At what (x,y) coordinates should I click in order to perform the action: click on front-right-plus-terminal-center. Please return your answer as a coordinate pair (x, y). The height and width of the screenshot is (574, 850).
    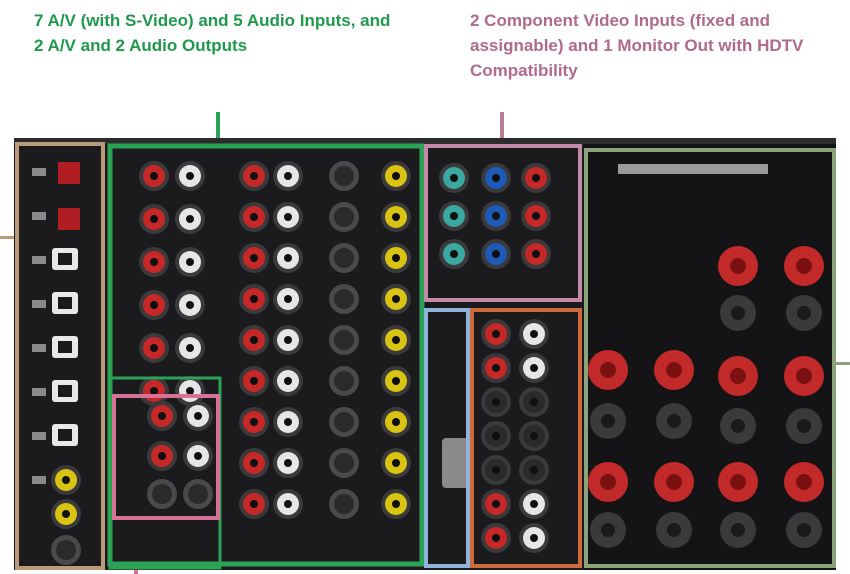
    Looking at the image, I should click on (804, 266).